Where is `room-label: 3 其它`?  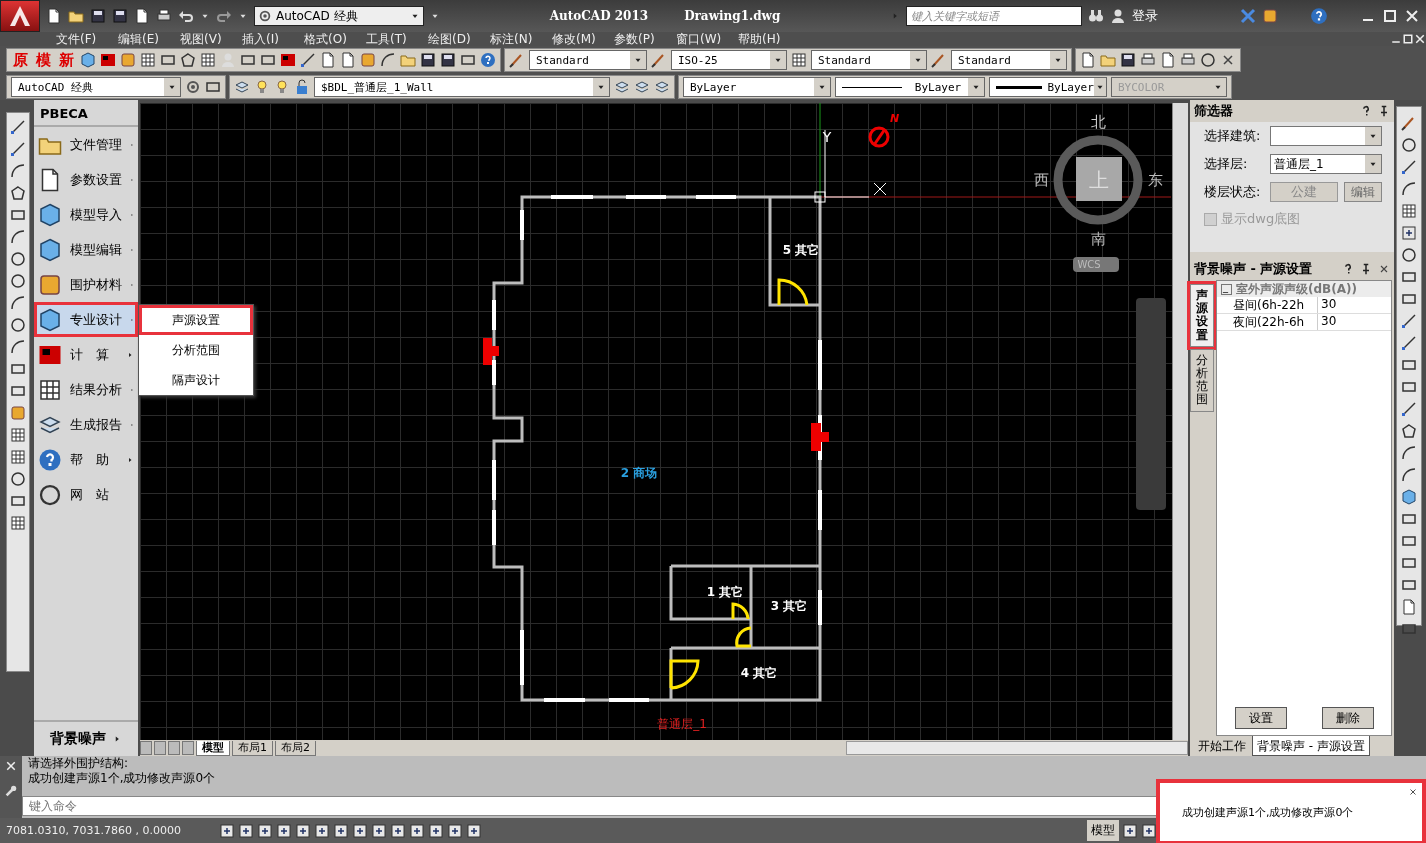 room-label: 3 其它 is located at coordinates (789, 606).